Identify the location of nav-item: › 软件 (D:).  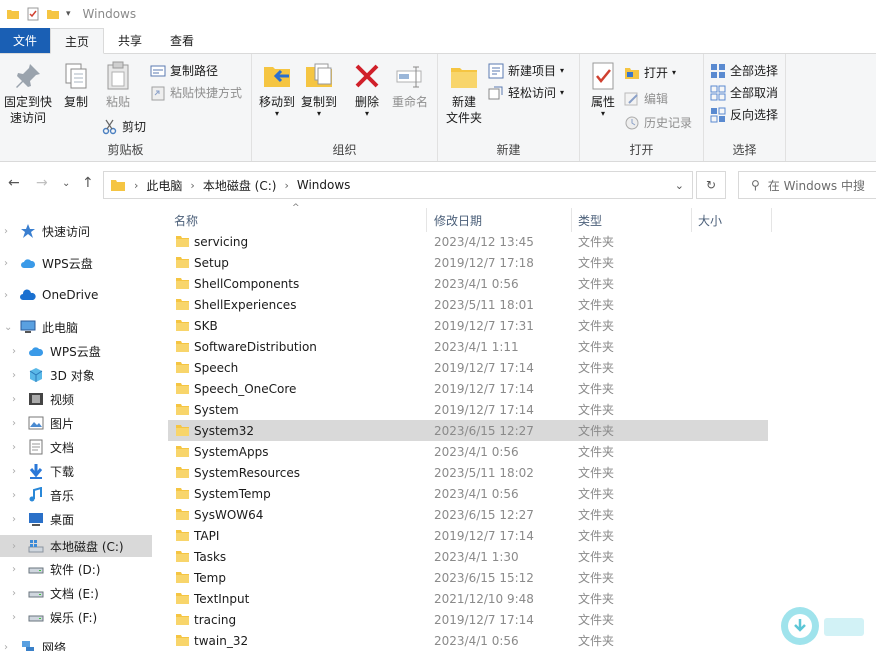
(76, 569).